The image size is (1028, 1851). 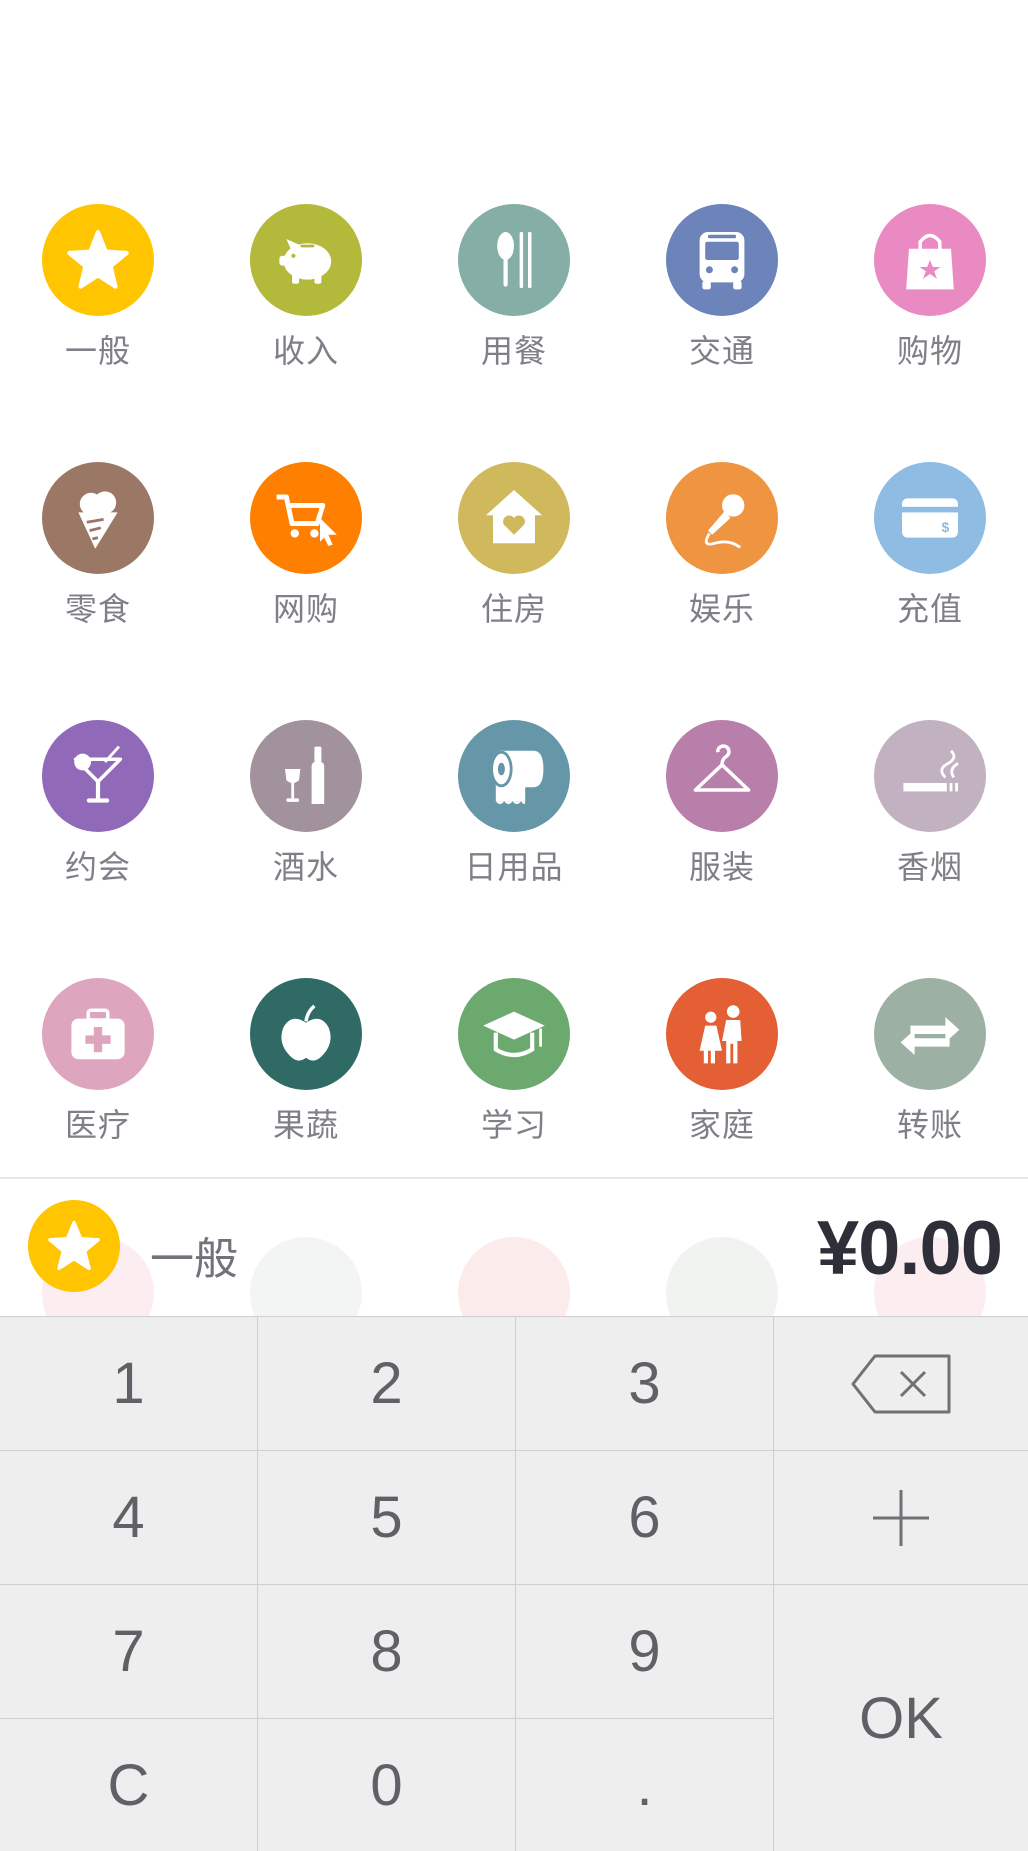 I want to click on category-label: 充值, so click(x=929, y=609).